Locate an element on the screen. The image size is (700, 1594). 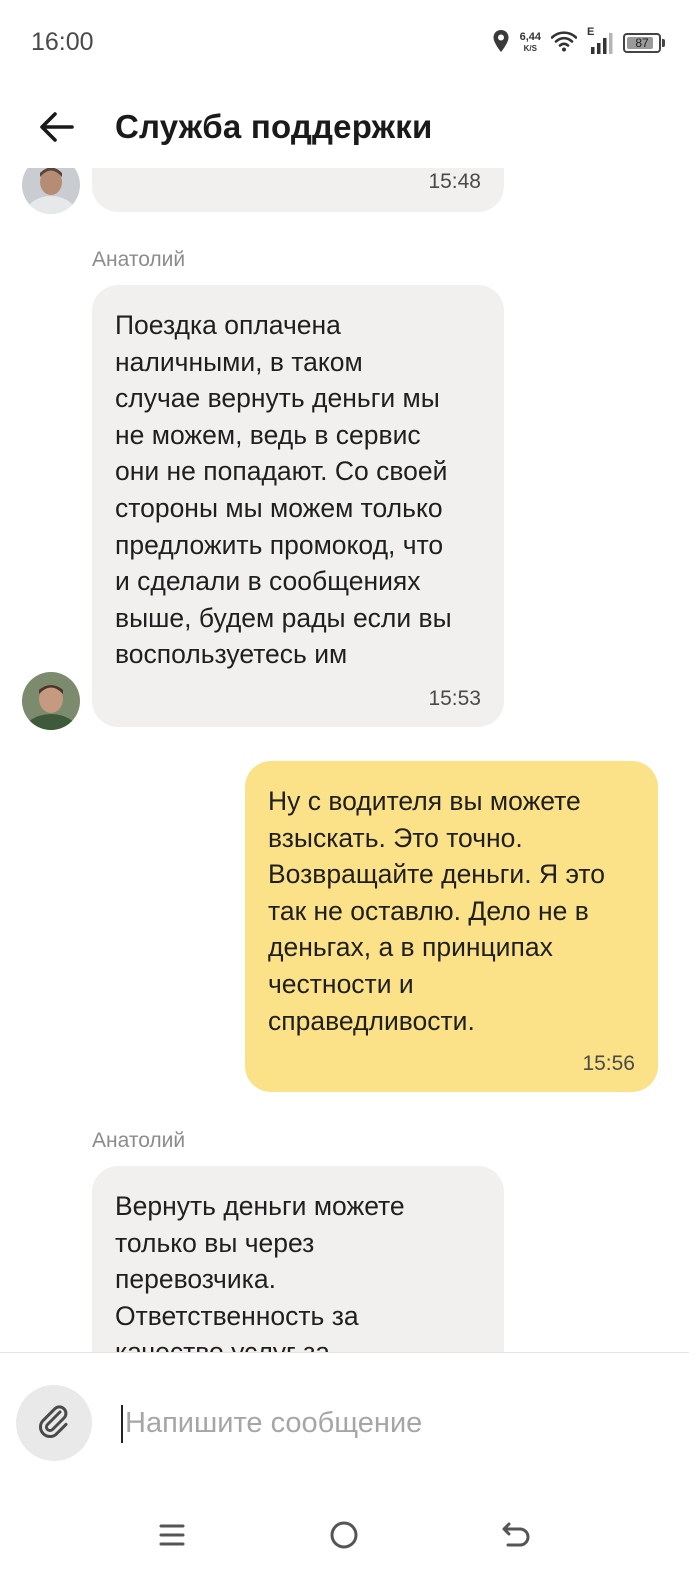
arrow-left-icon is located at coordinates (57, 129).